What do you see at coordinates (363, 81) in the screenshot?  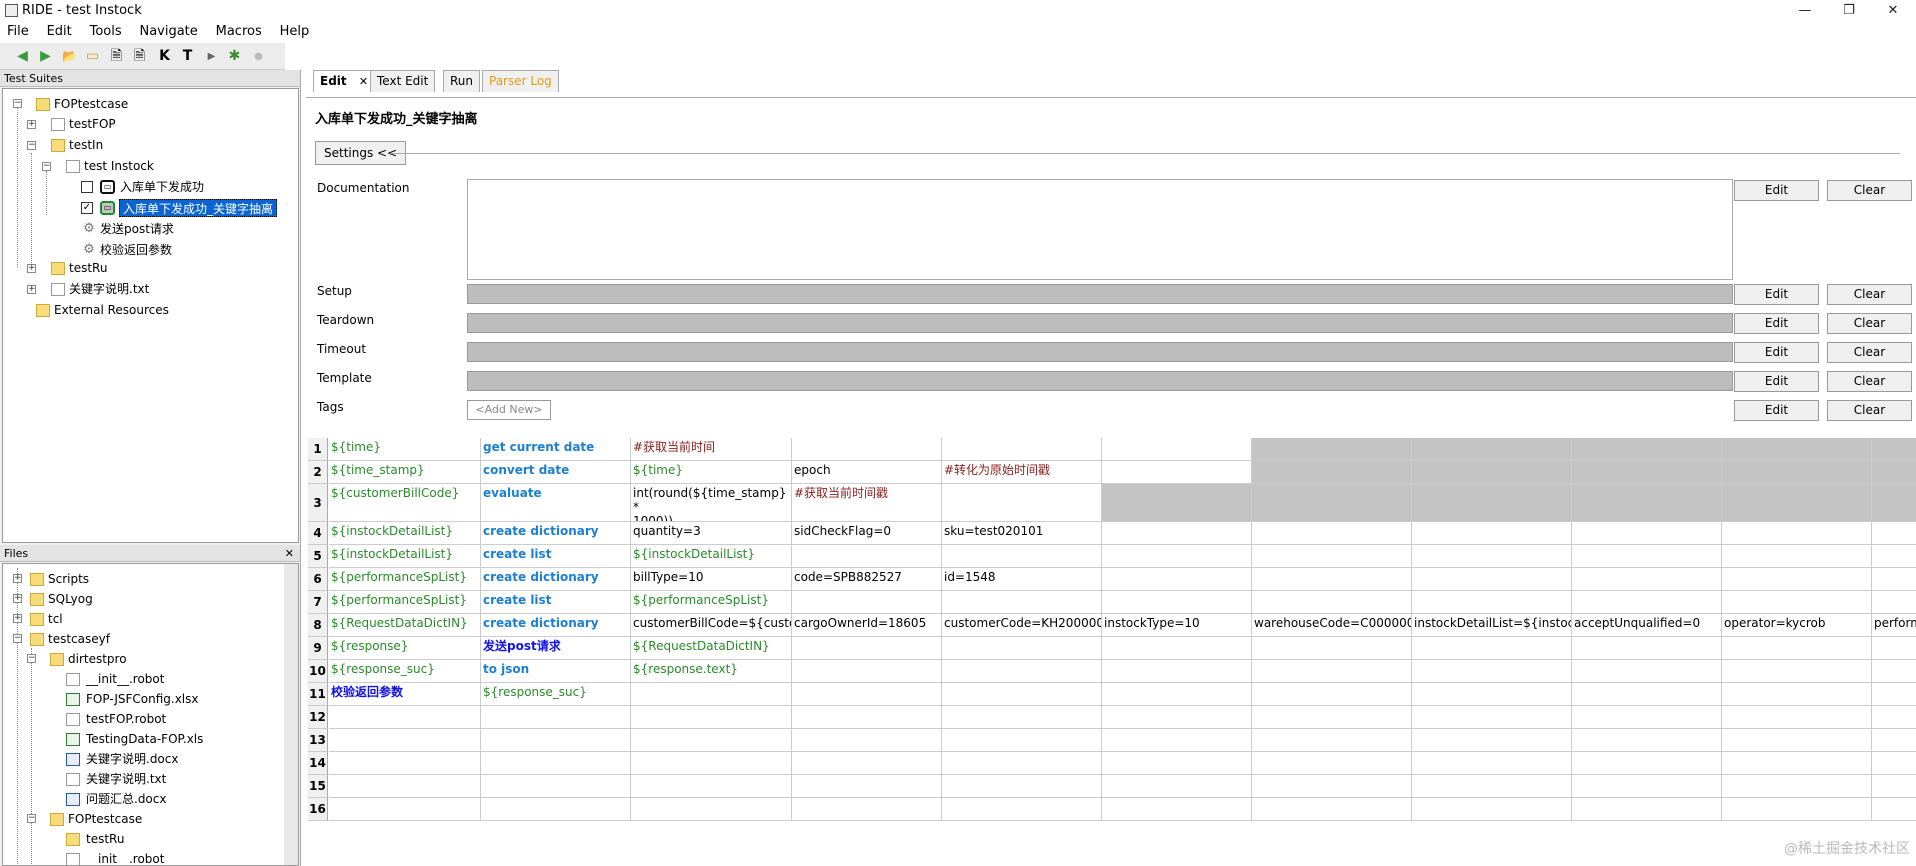 I see `close-tab-icon: ✕` at bounding box center [363, 81].